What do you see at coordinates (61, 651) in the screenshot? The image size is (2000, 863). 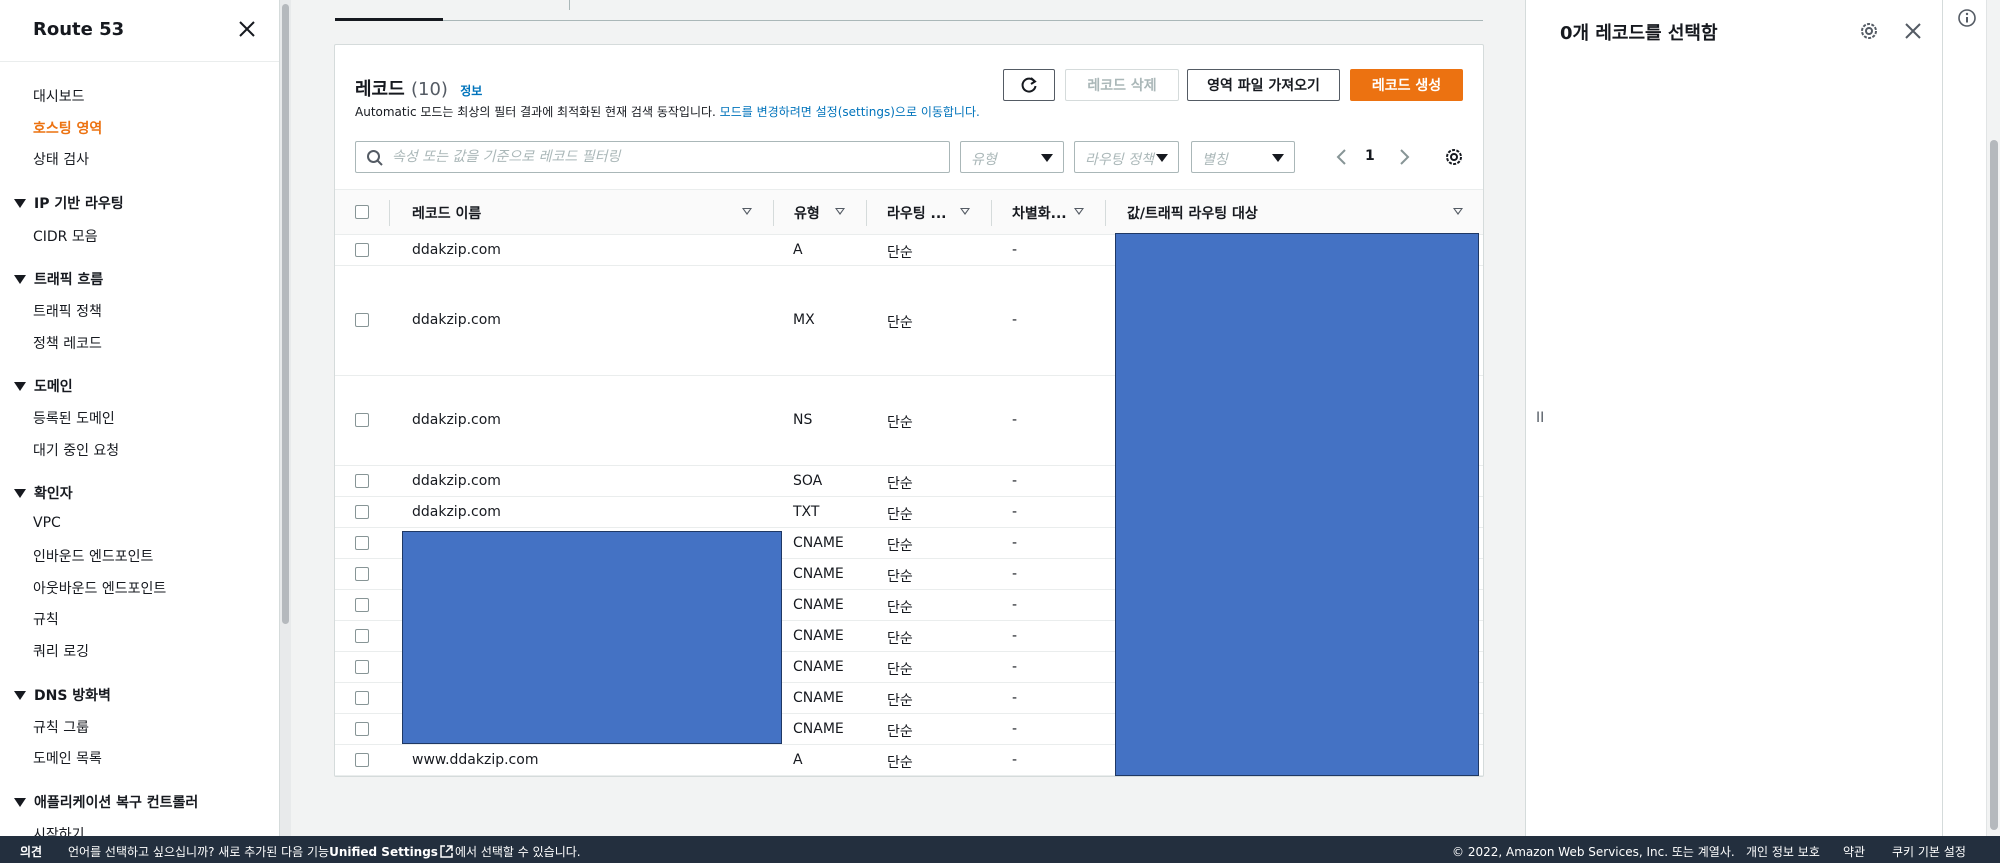 I see `sidebar-item-query-logging: 쿼리 로깅` at bounding box center [61, 651].